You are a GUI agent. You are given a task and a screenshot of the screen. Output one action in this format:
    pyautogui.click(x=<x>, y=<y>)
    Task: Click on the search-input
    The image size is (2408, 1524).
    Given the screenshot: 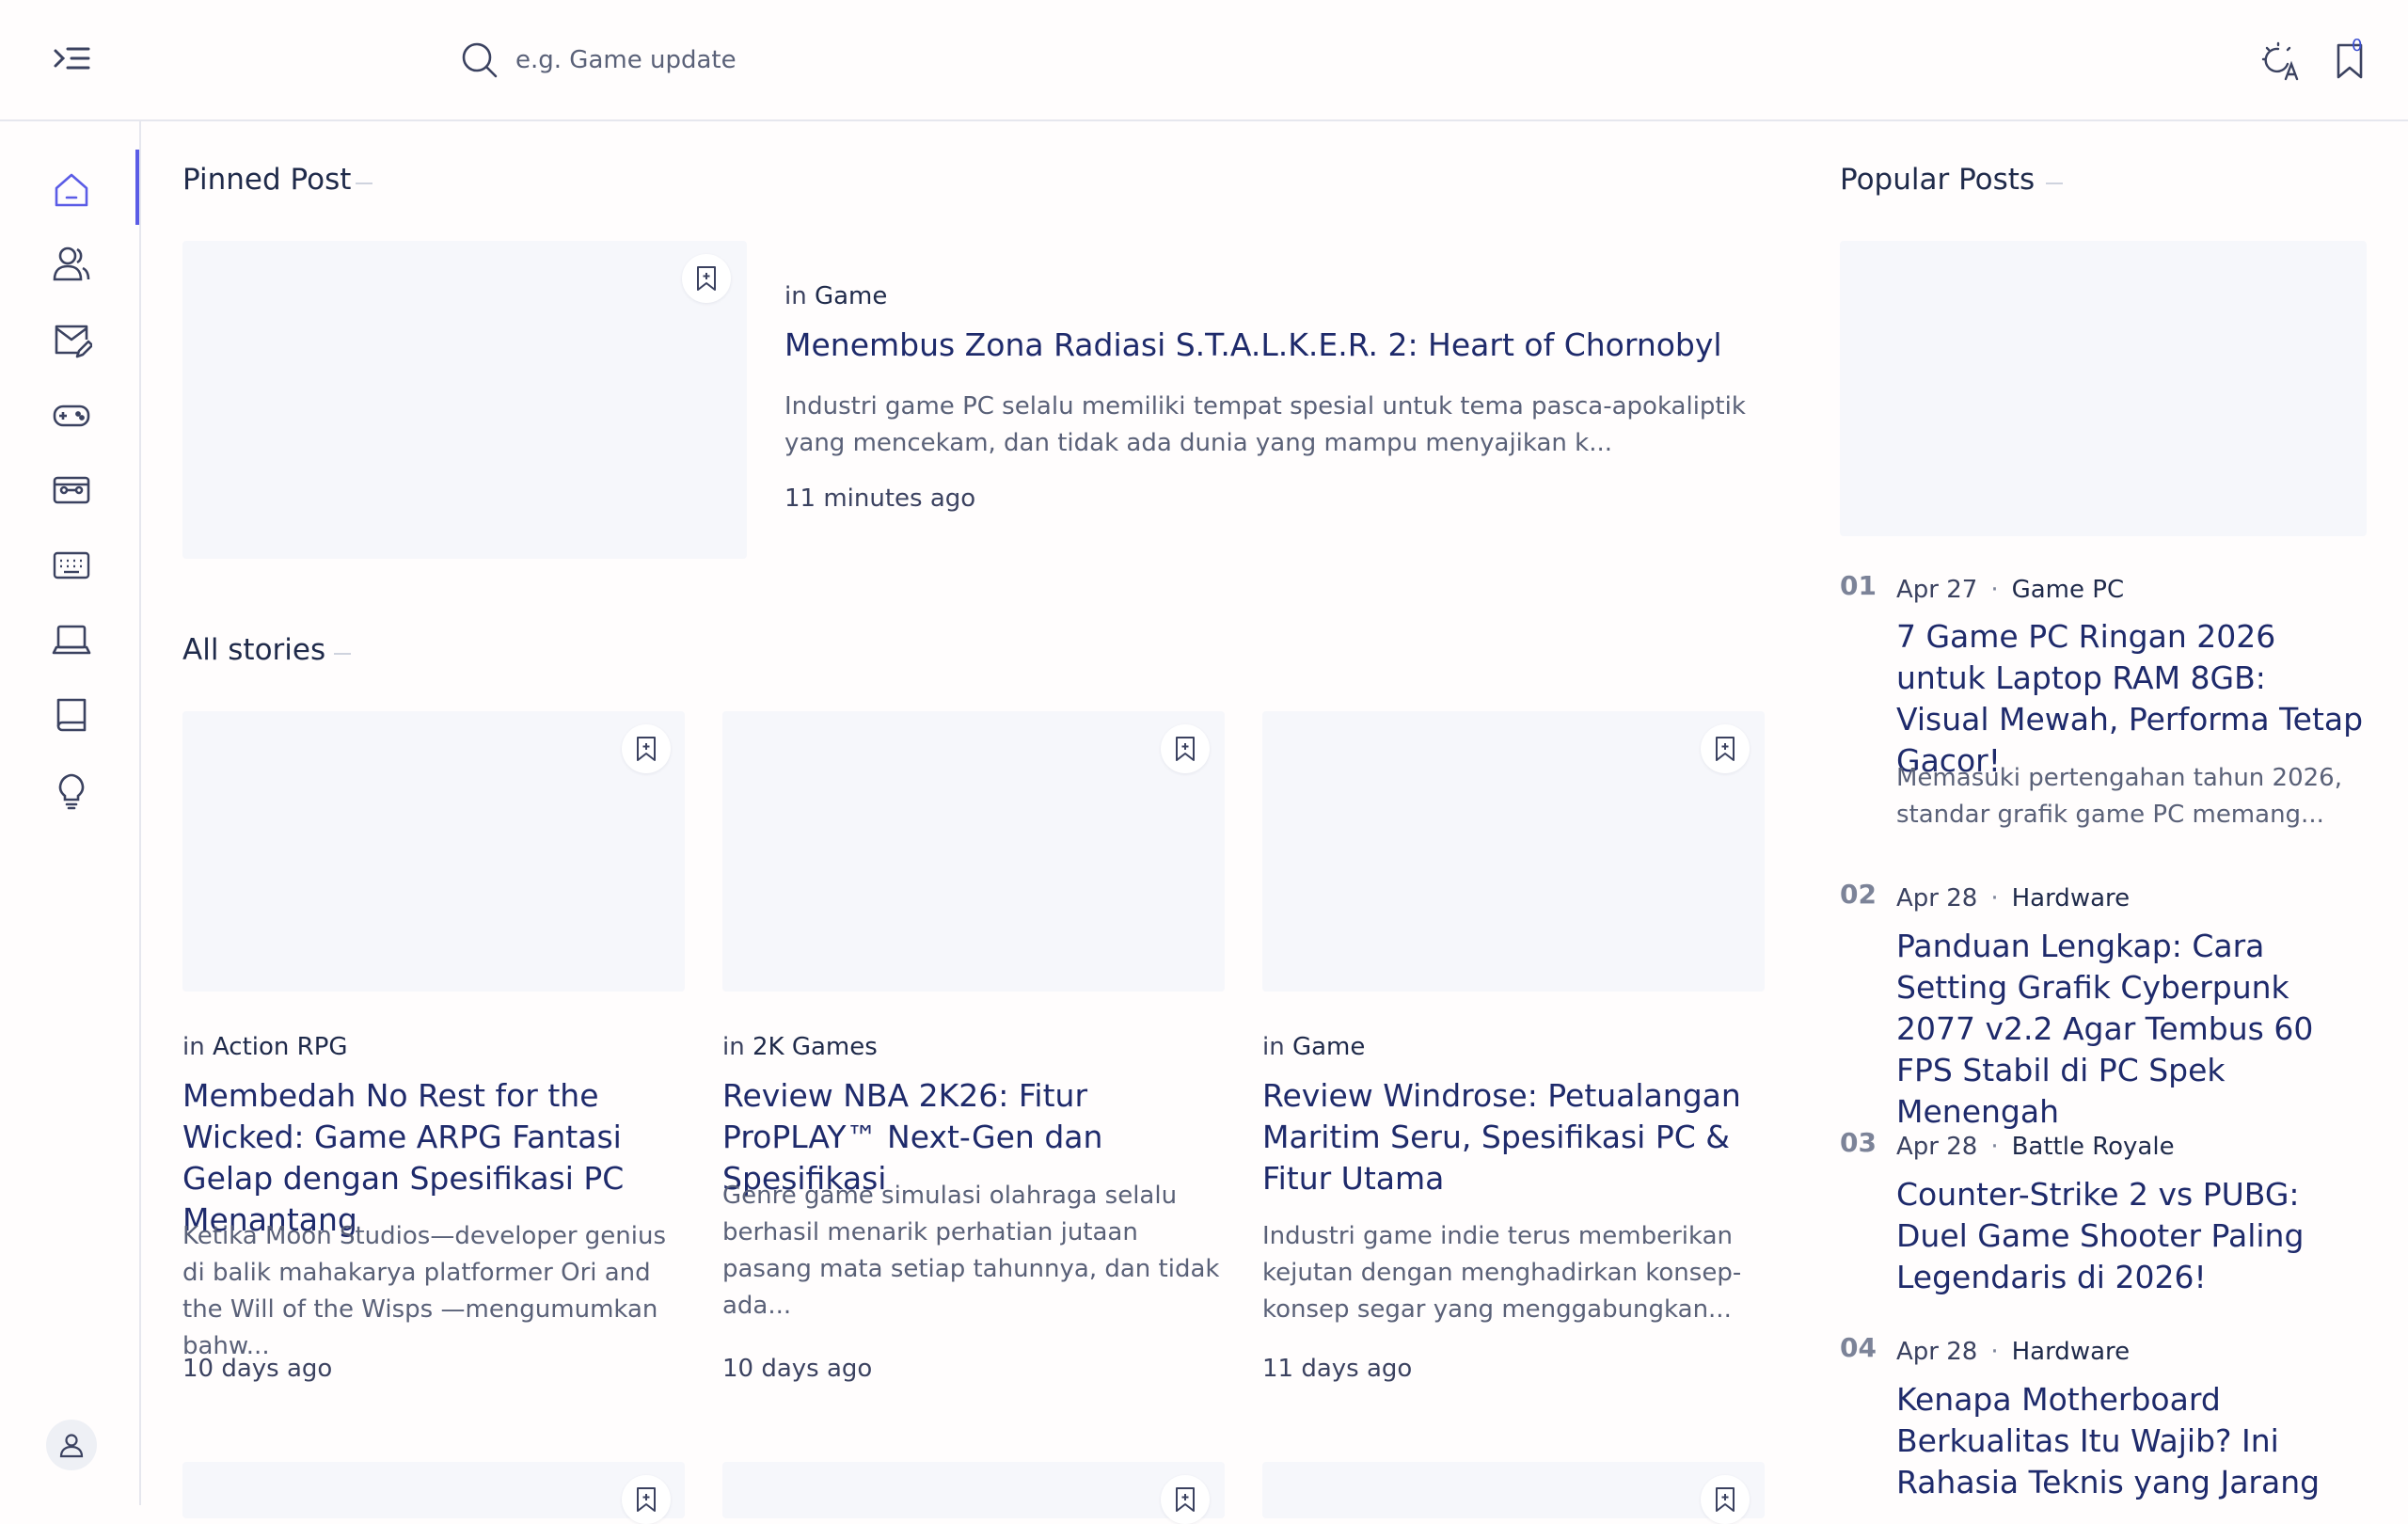 What is the action you would take?
    pyautogui.click(x=845, y=60)
    